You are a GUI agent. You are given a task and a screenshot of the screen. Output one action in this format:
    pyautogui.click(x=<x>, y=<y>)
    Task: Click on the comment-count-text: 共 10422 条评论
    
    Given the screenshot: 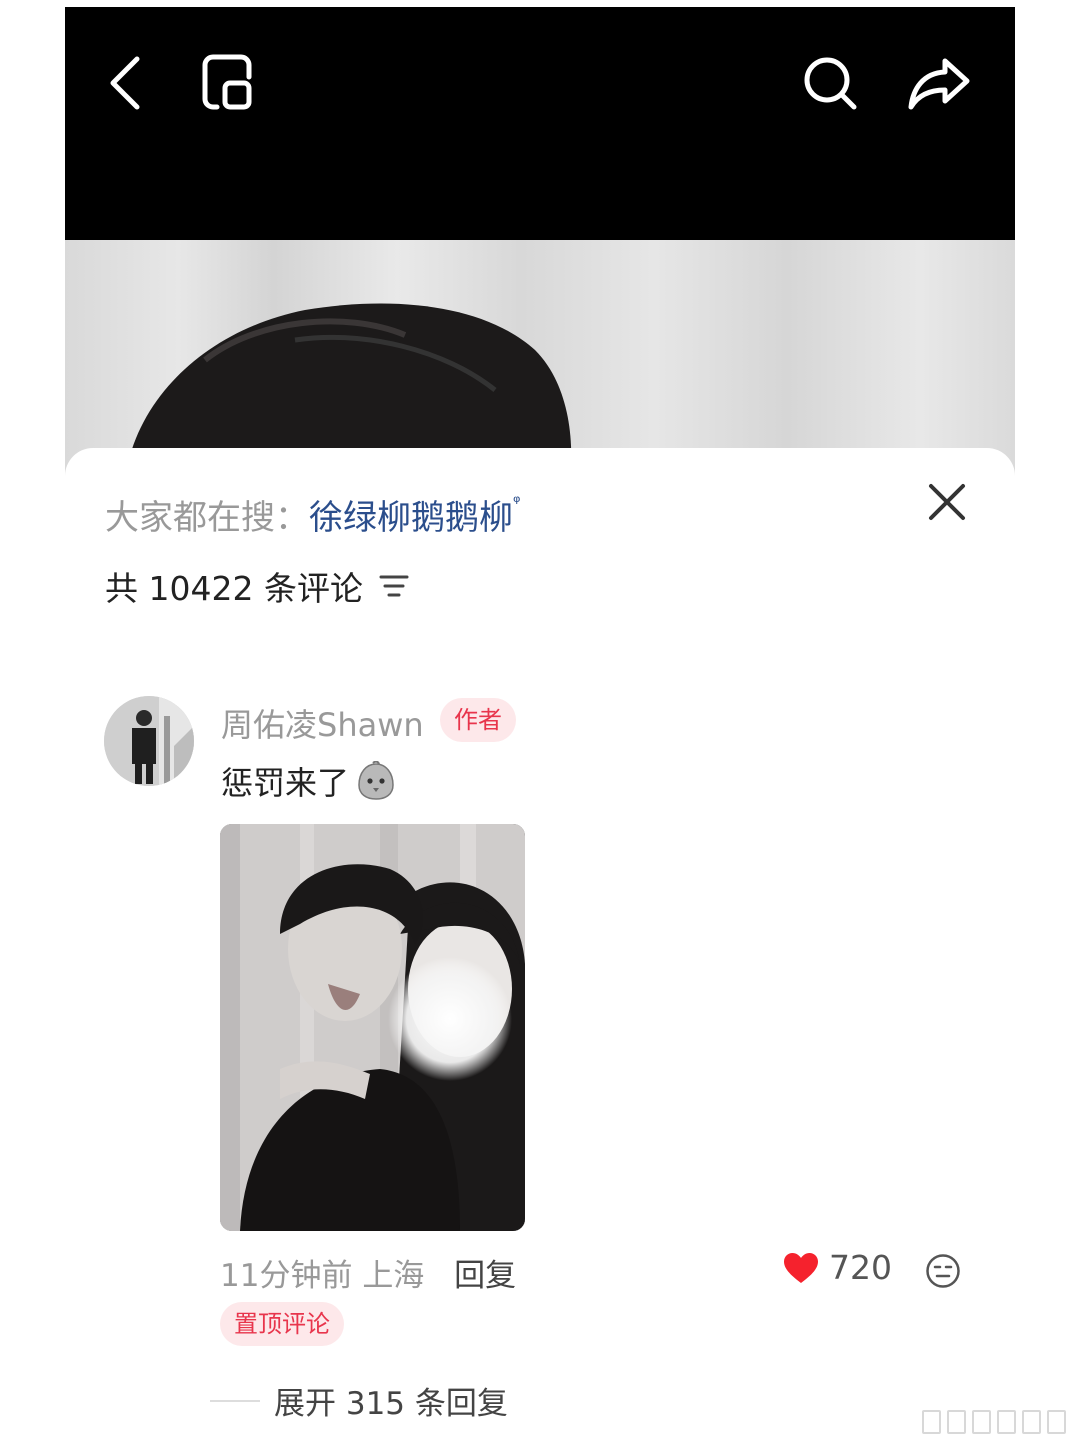 What is the action you would take?
    pyautogui.click(x=234, y=588)
    